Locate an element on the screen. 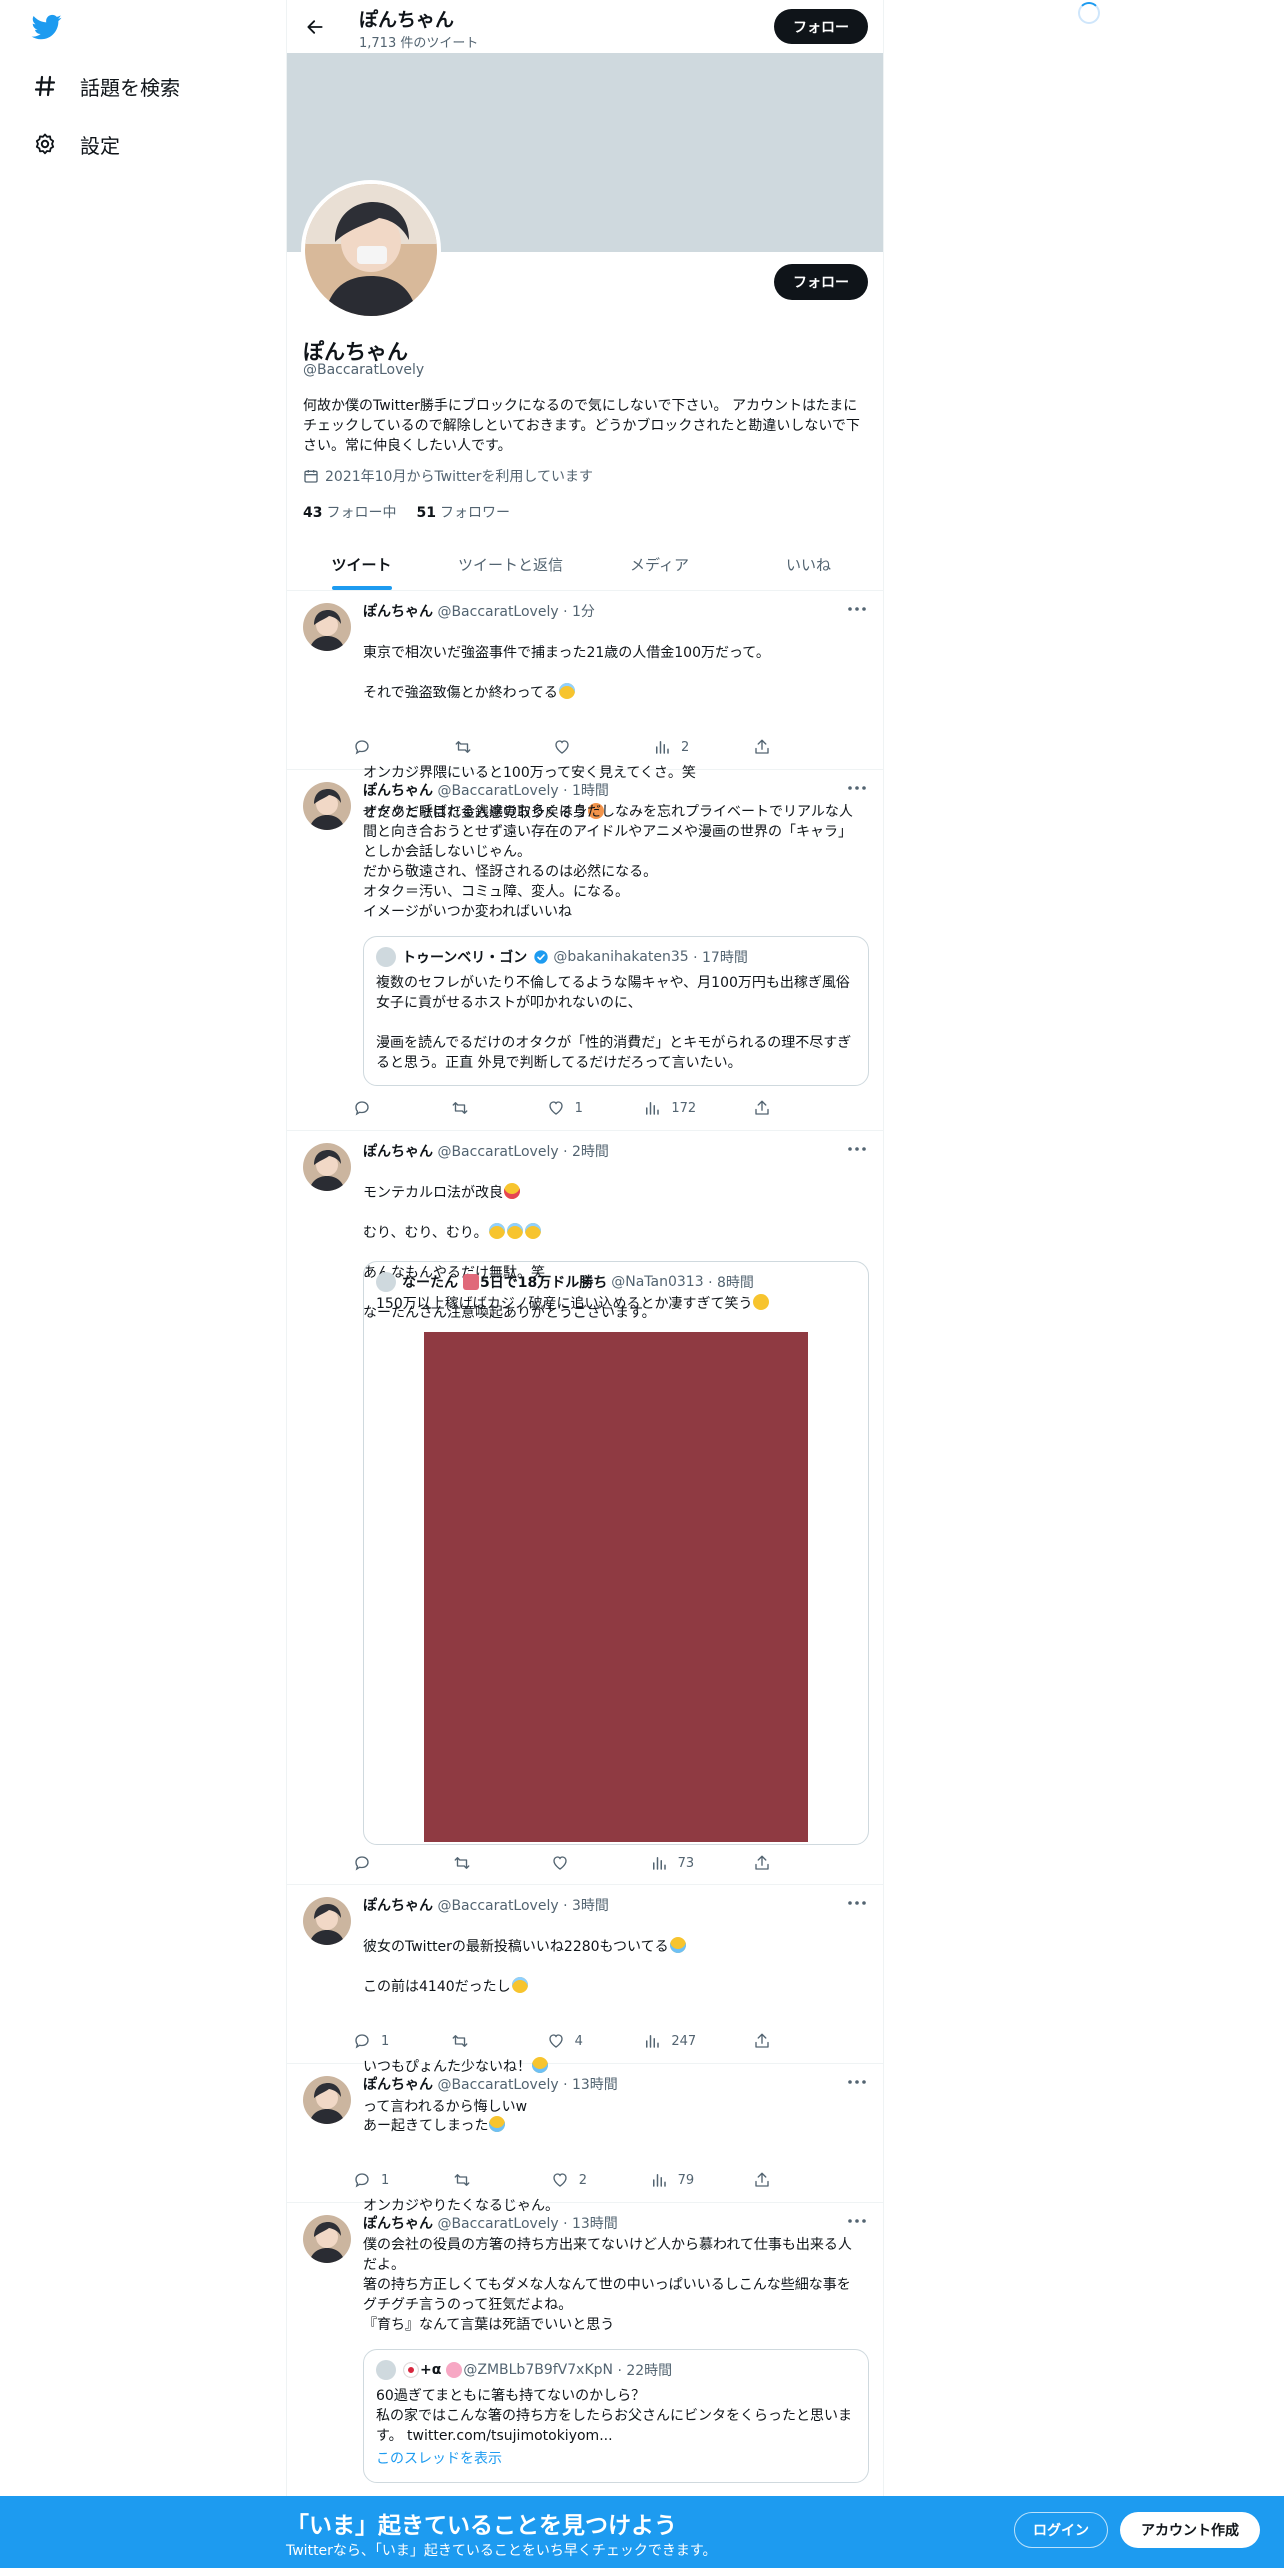 This screenshot has height=2568, width=1284. signup-button: アカウント作成 is located at coordinates (1190, 2530).